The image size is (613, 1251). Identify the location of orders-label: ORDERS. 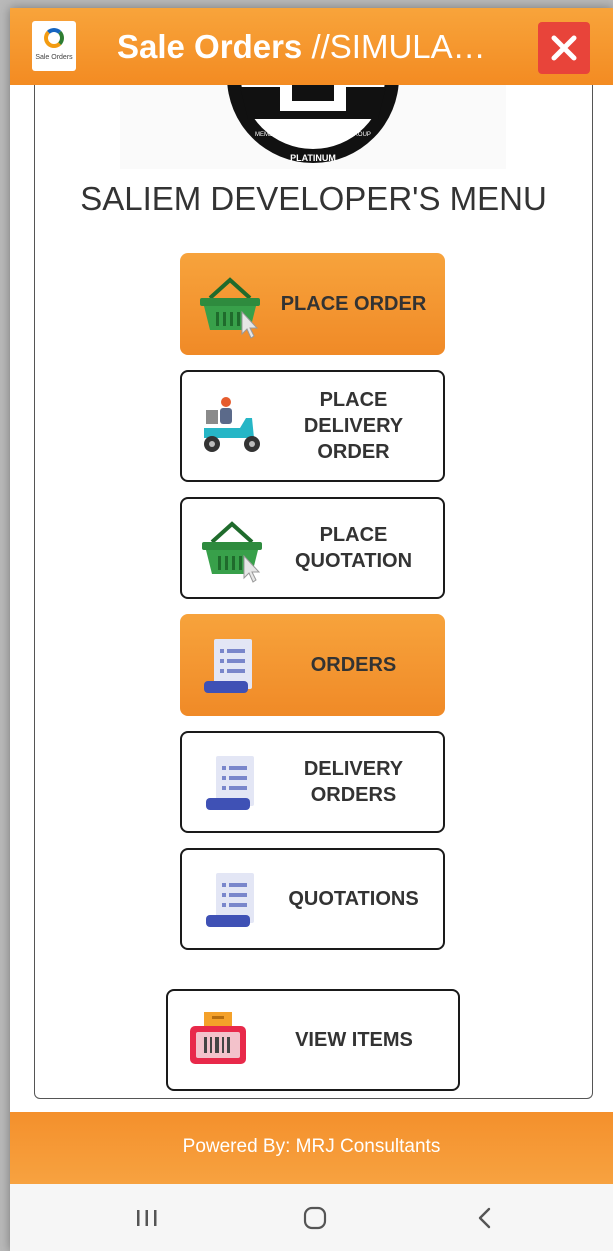
(353, 665).